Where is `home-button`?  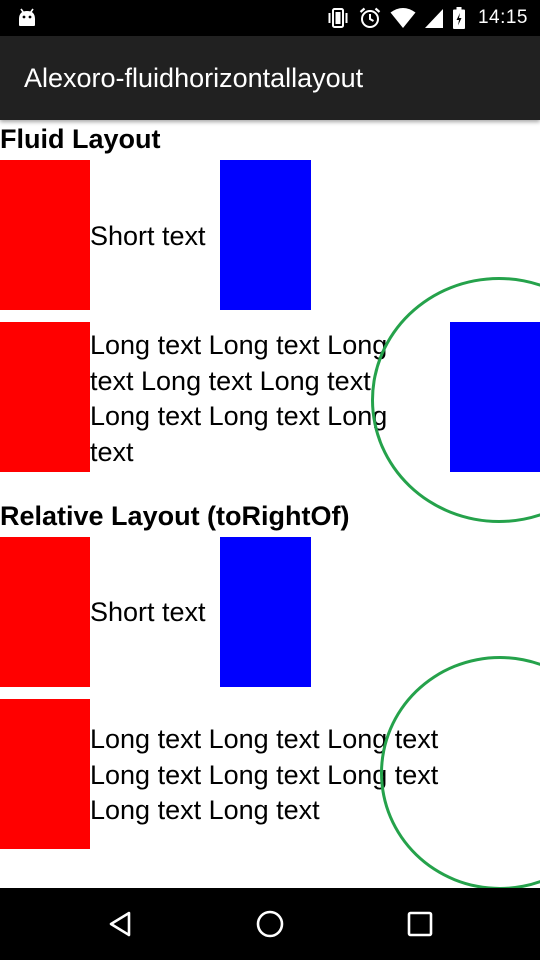 home-button is located at coordinates (270, 924).